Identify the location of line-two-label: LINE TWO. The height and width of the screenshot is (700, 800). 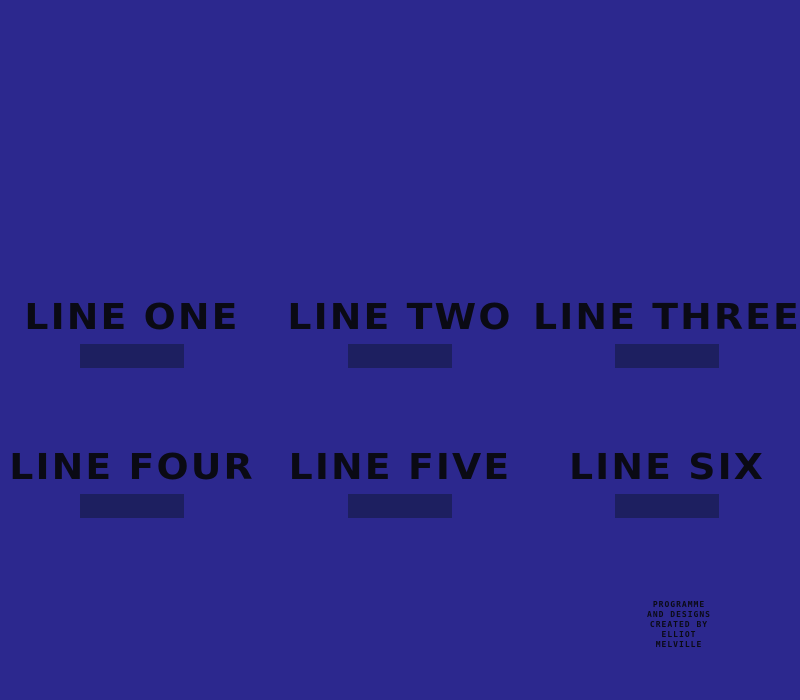
(400, 317).